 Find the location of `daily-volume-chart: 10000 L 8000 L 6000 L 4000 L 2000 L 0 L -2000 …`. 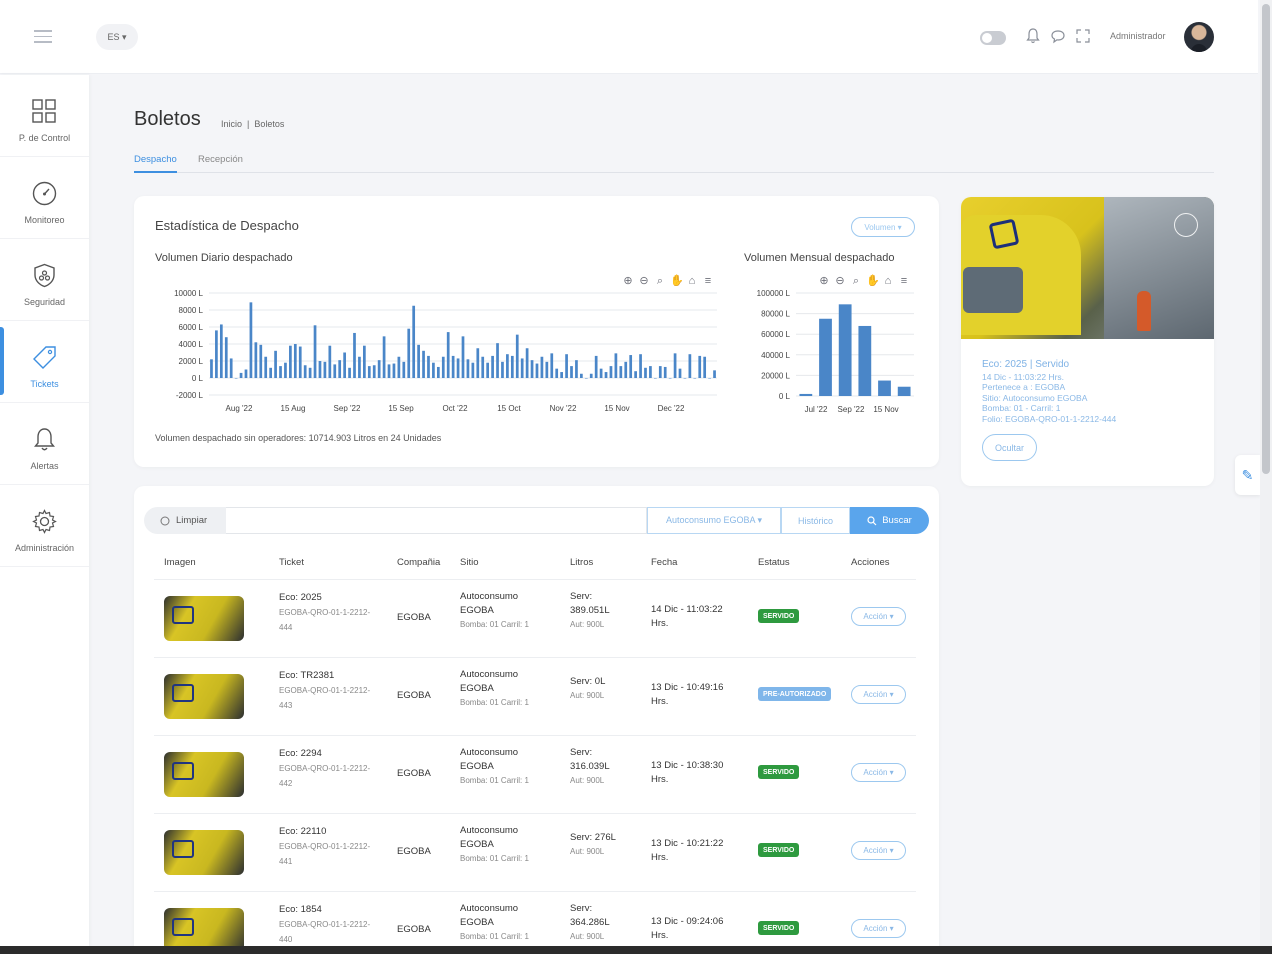

daily-volume-chart: 10000 L 8000 L 6000 L 4000 L 2000 L 0 L -2000 … is located at coordinates (445, 351).